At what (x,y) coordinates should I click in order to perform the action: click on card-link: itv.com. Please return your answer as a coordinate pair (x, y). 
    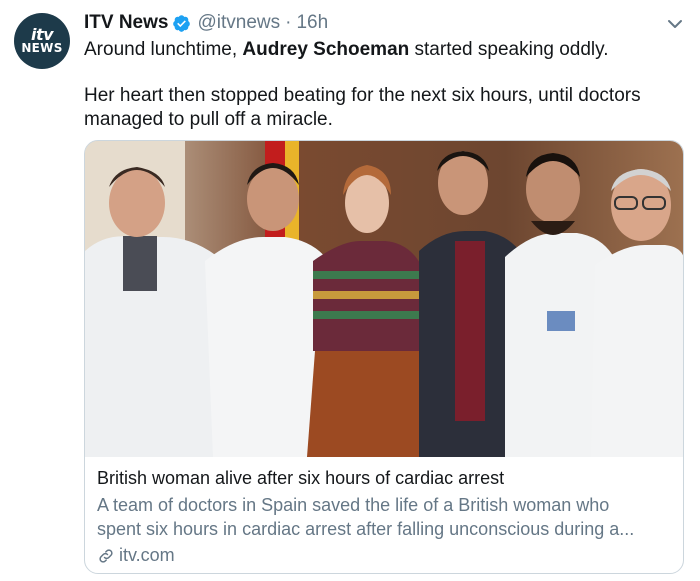
    Looking at the image, I should click on (386, 555).